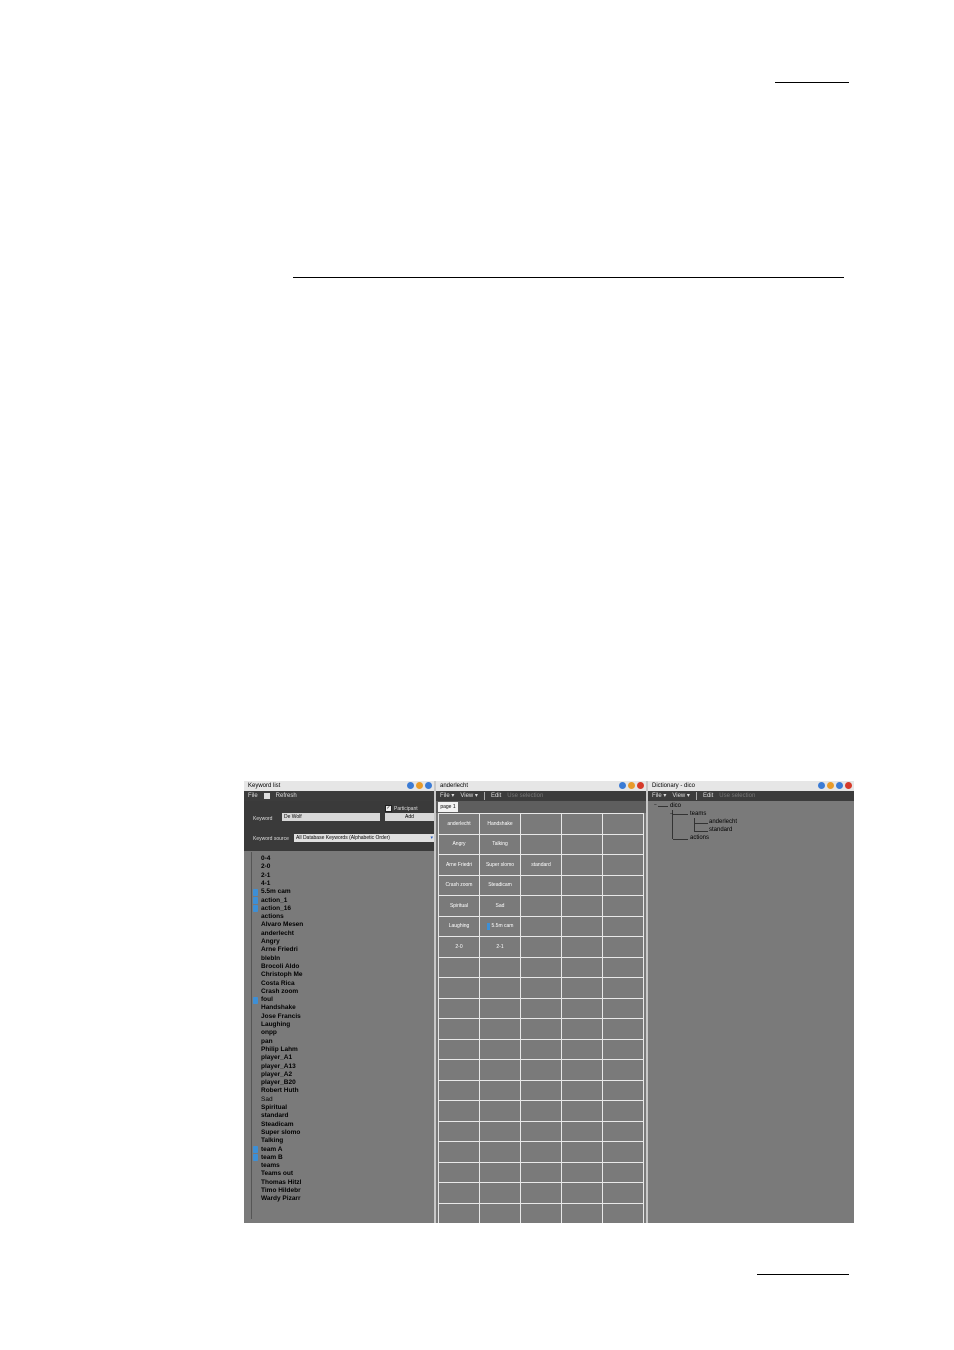 Image resolution: width=954 pixels, height=1350 pixels. I want to click on maximize-icon, so click(839, 785).